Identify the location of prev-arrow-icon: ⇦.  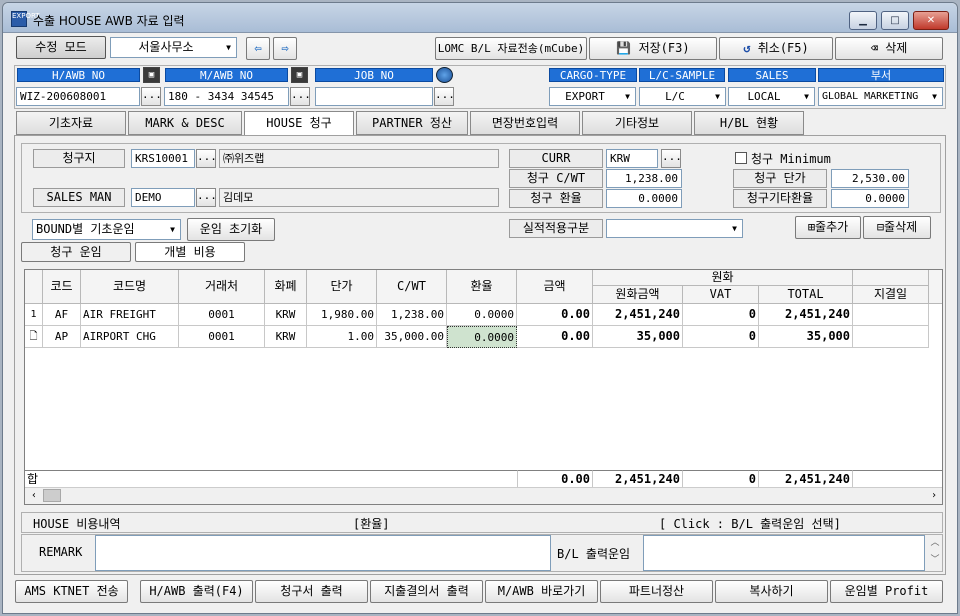
(258, 48).